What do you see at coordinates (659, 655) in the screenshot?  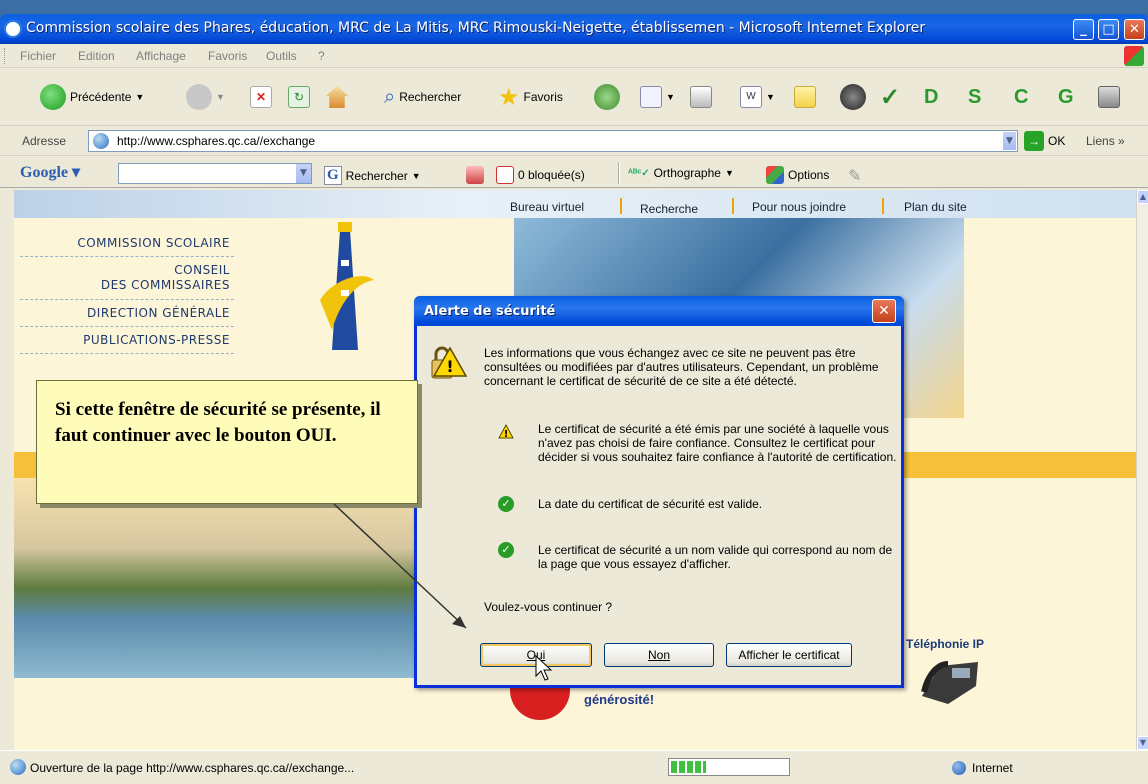 I see `no-button: Non` at bounding box center [659, 655].